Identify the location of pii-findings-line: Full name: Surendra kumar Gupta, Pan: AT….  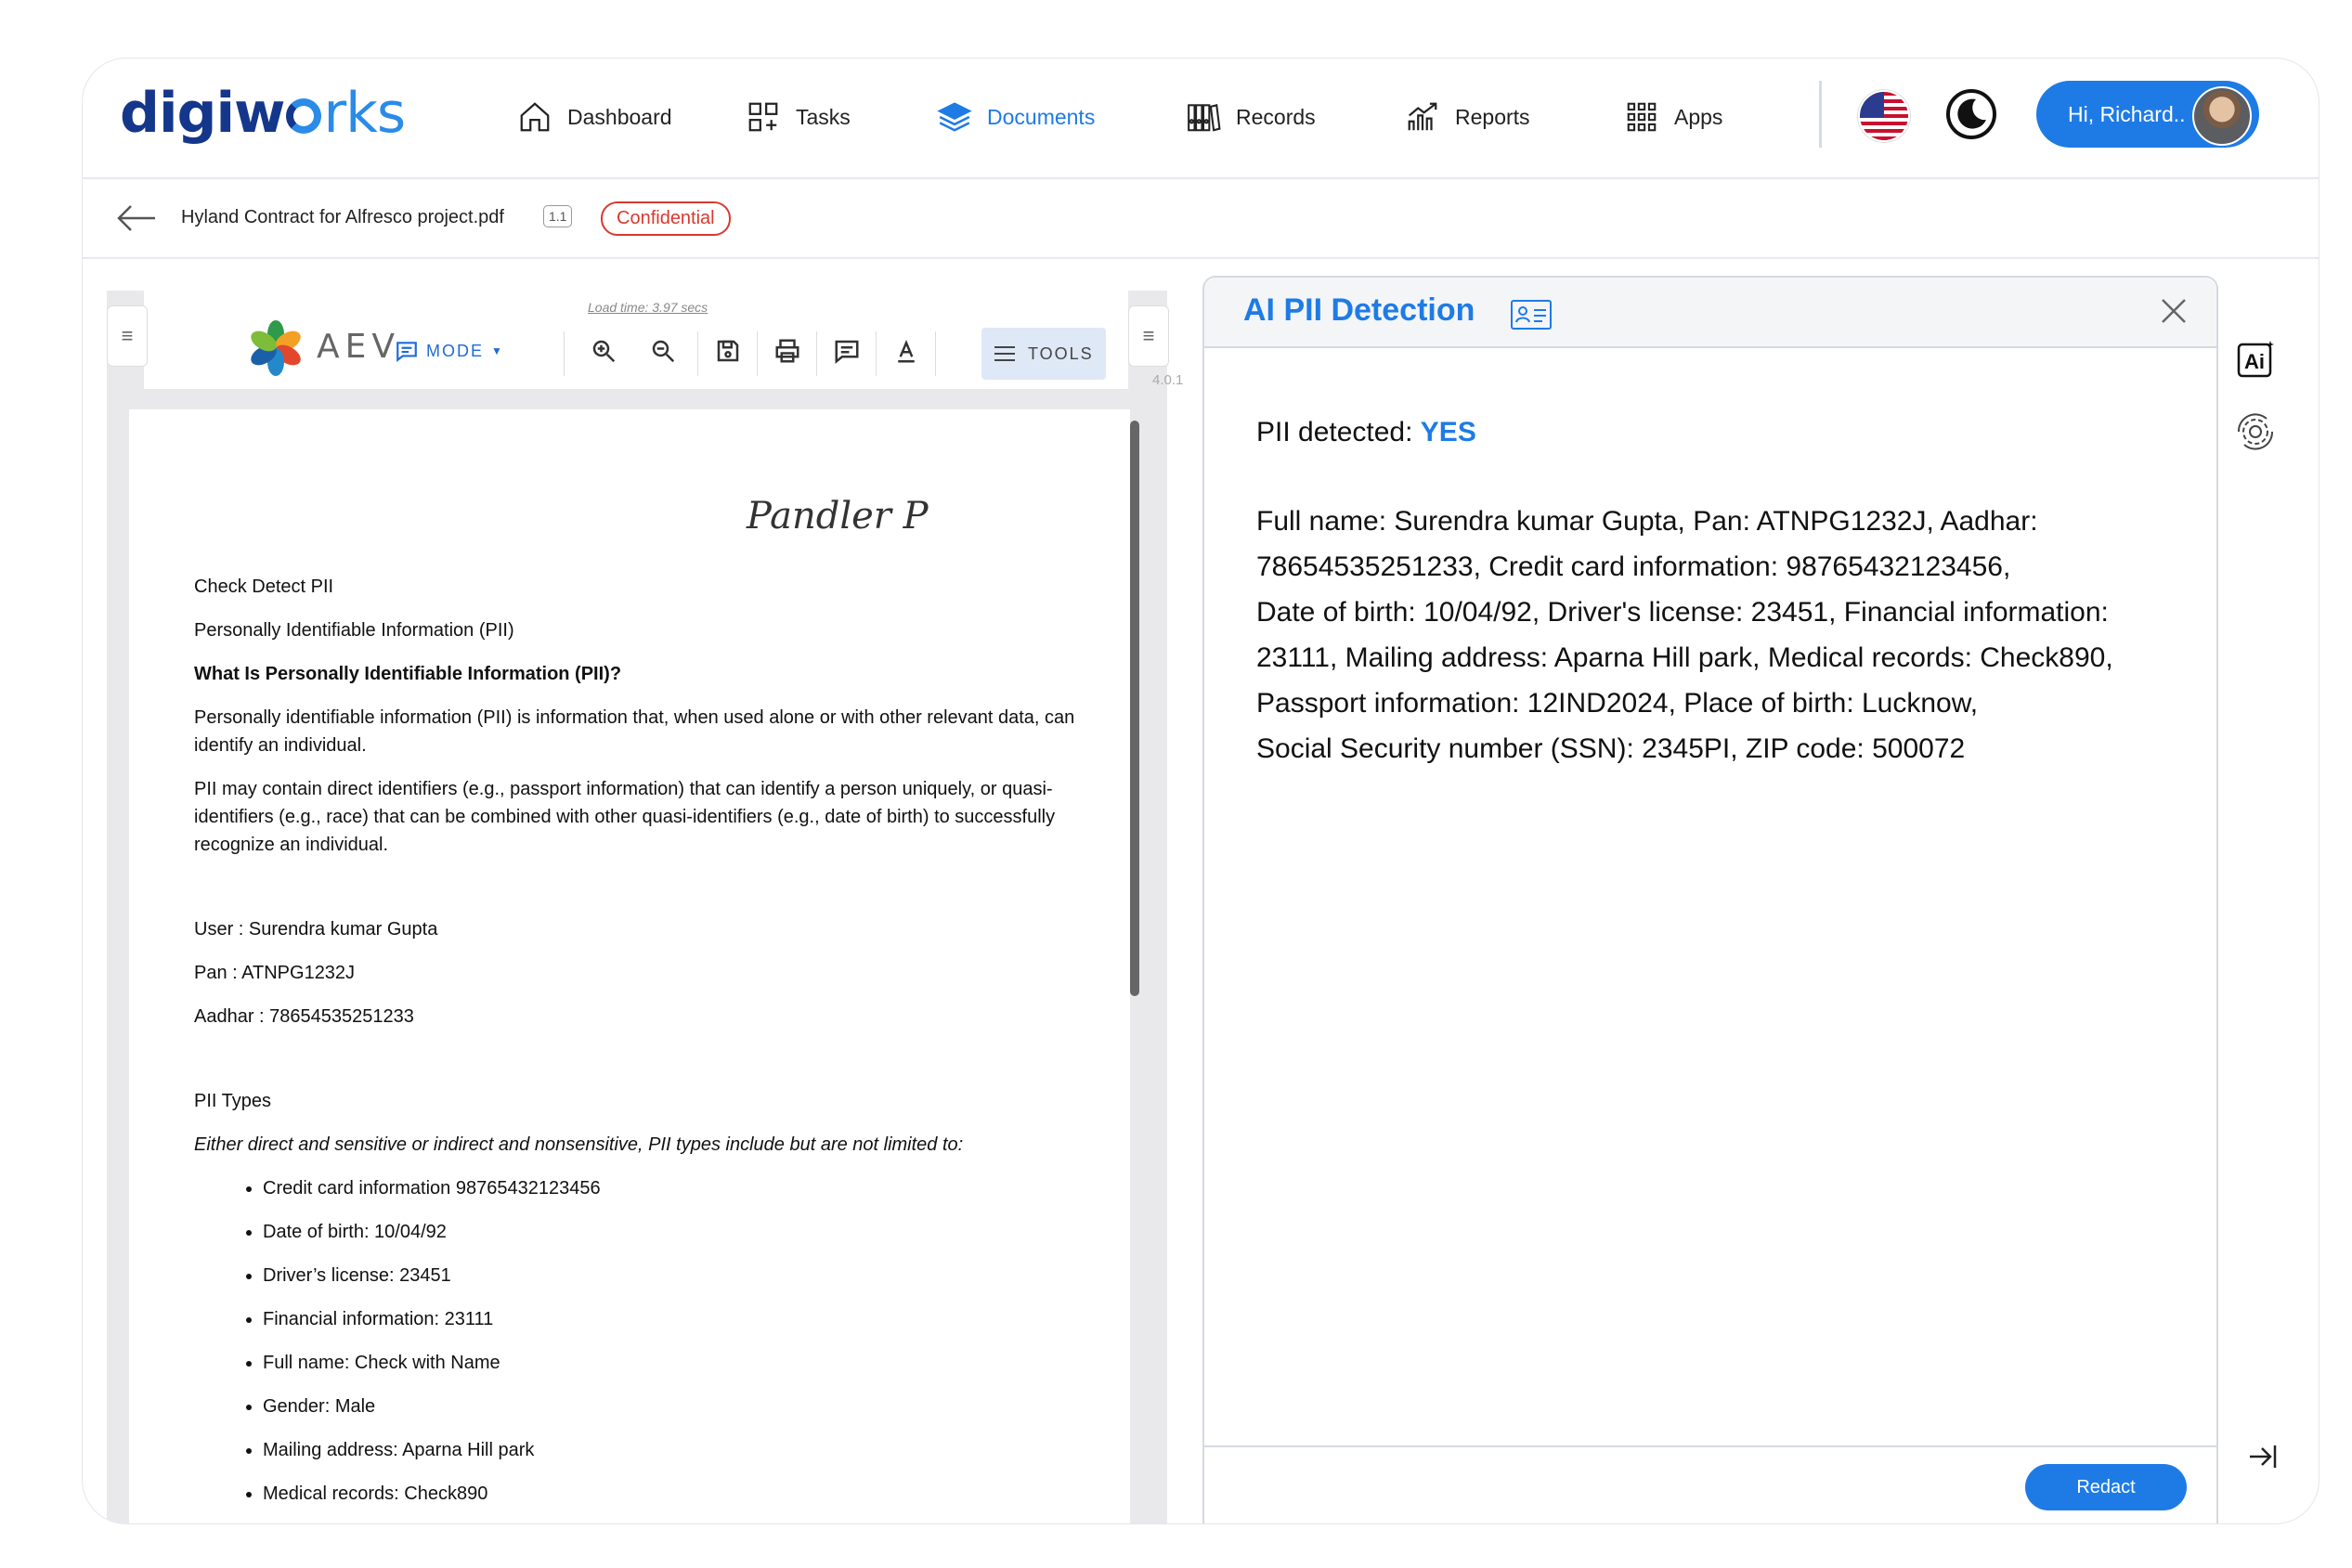
(1647, 521).